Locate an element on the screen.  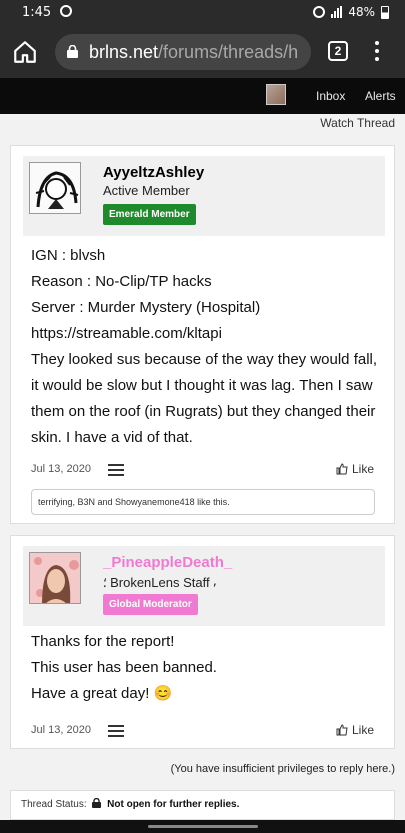
user-title: Active Member is located at coordinates (146, 190).